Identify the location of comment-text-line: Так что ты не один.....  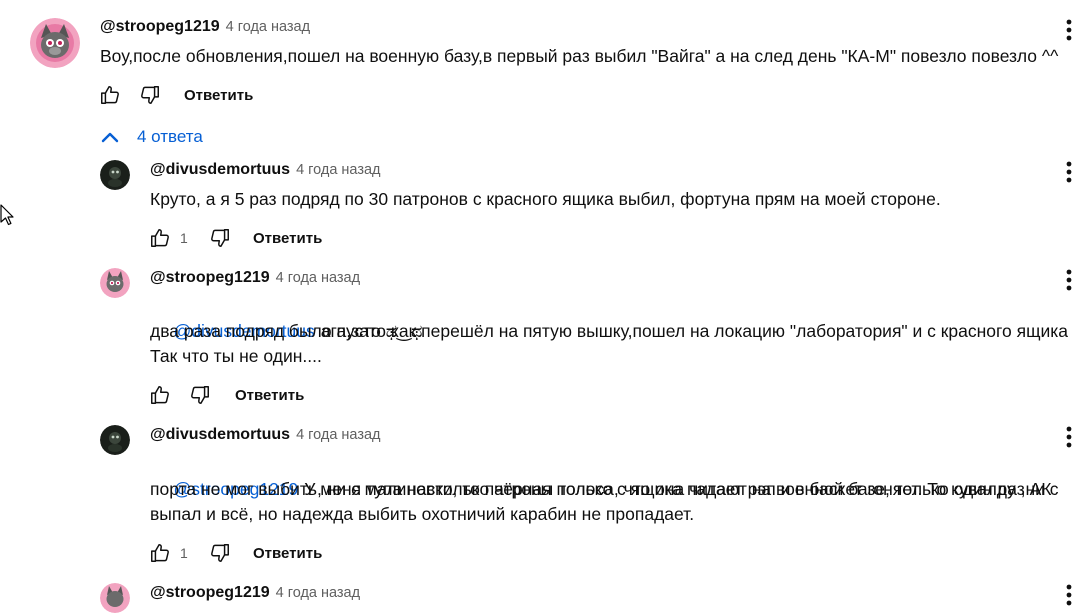
(236, 356).